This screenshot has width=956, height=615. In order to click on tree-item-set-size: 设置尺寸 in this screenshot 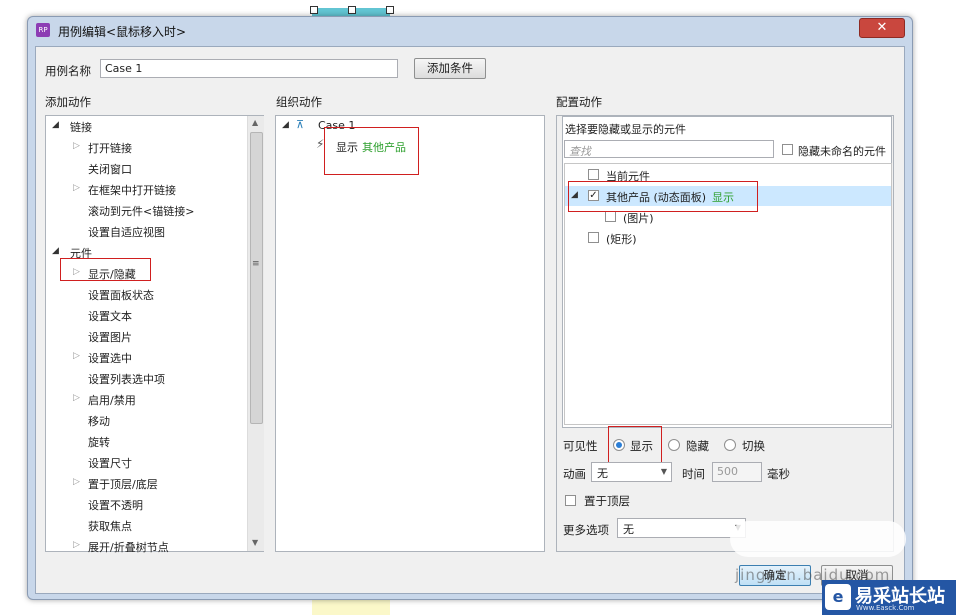, I will do `click(110, 463)`.